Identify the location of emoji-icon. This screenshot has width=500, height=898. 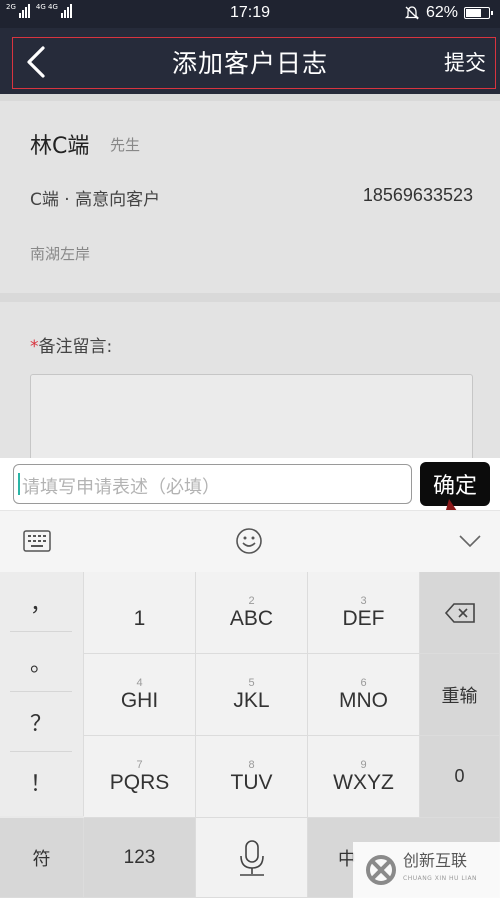
(249, 541).